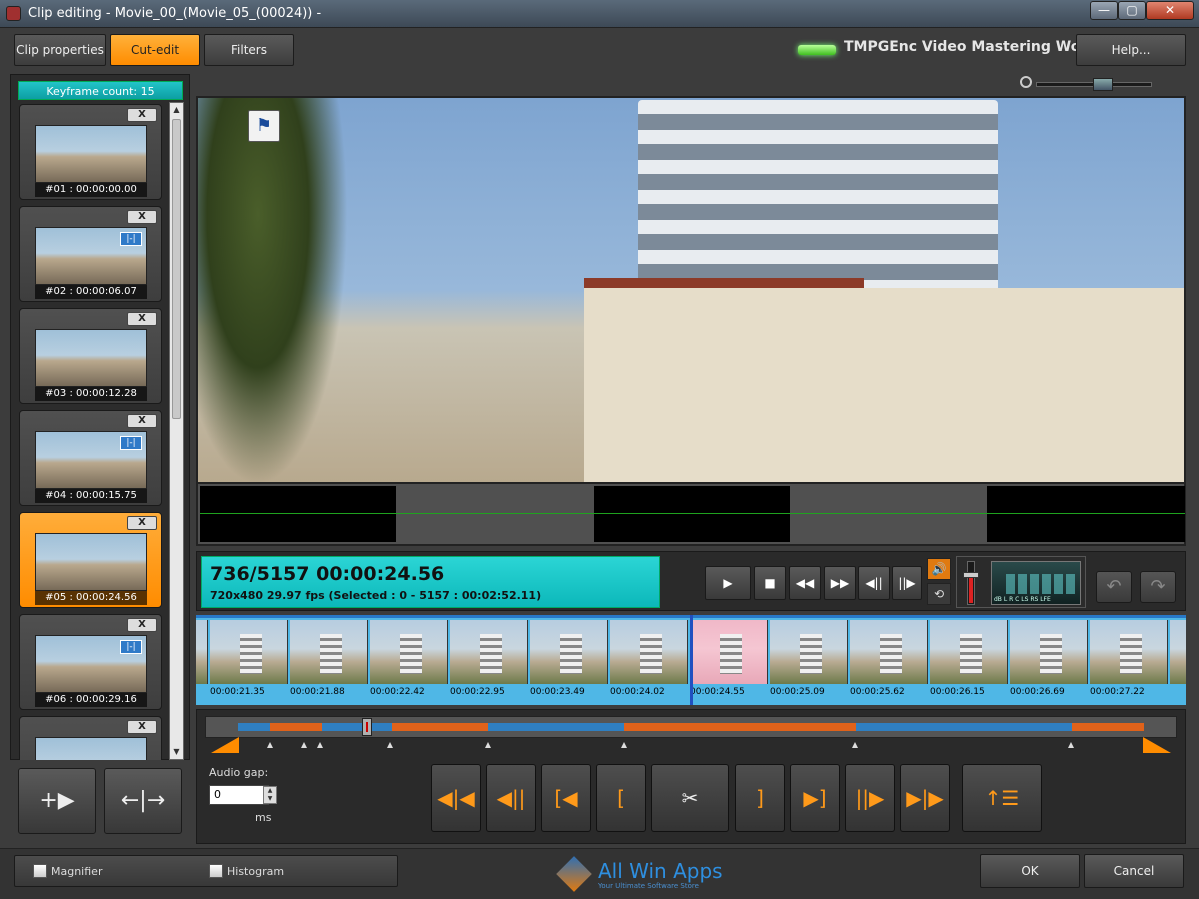  What do you see at coordinates (100, 90) in the screenshot?
I see `keyframe-count: Keyframe count: 15` at bounding box center [100, 90].